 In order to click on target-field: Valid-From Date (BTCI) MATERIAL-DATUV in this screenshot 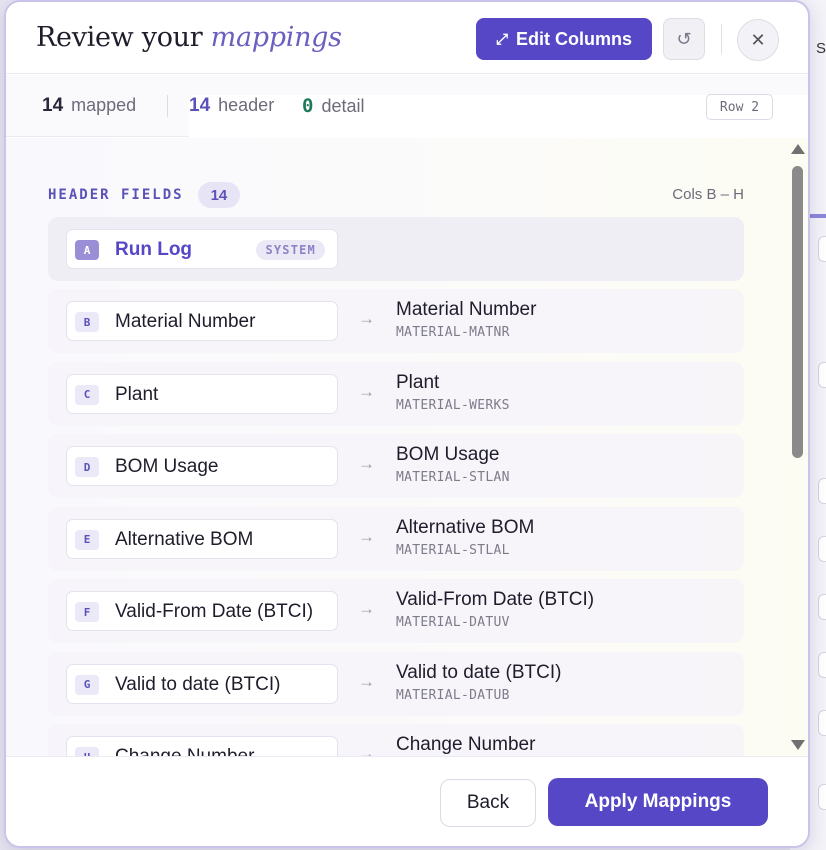, I will do `click(495, 609)`.